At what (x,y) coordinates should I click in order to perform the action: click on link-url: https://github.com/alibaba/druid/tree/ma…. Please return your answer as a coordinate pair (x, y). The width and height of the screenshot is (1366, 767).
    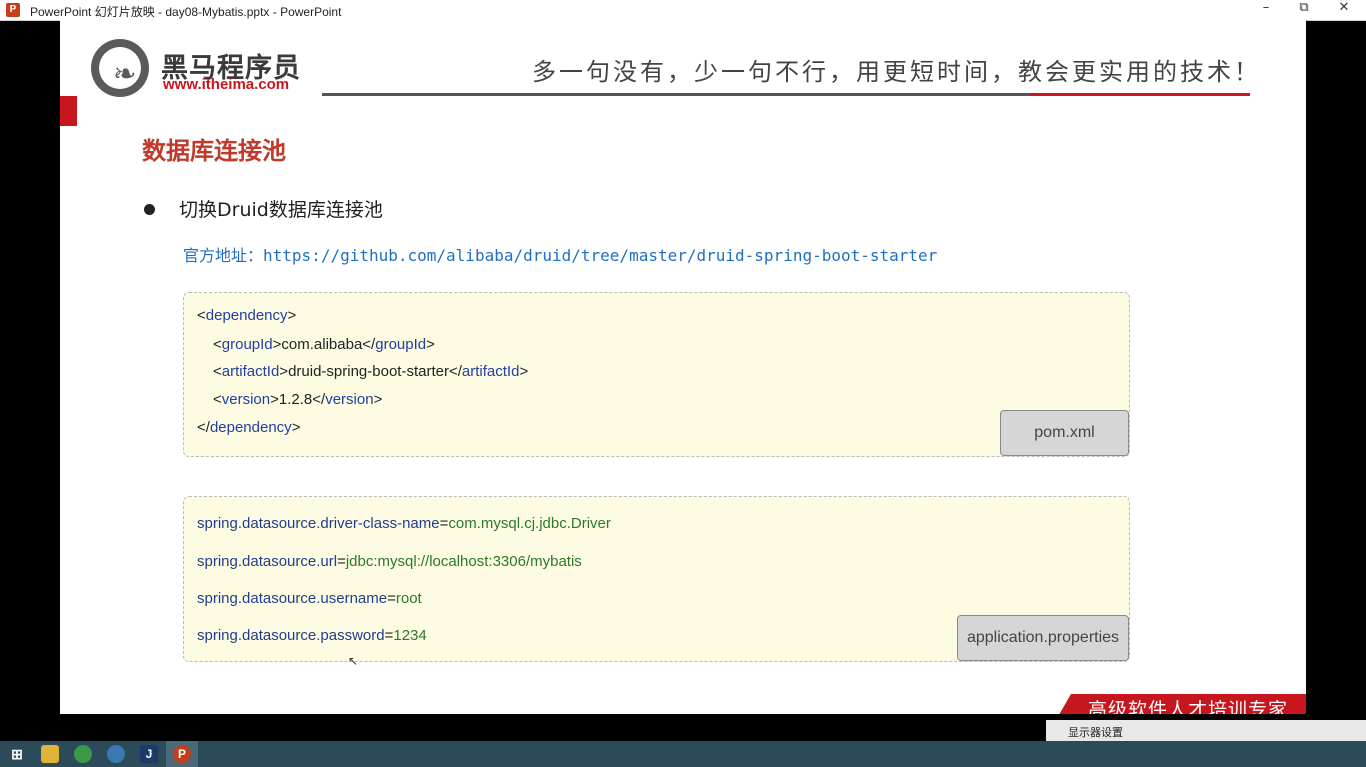
    Looking at the image, I should click on (600, 255).